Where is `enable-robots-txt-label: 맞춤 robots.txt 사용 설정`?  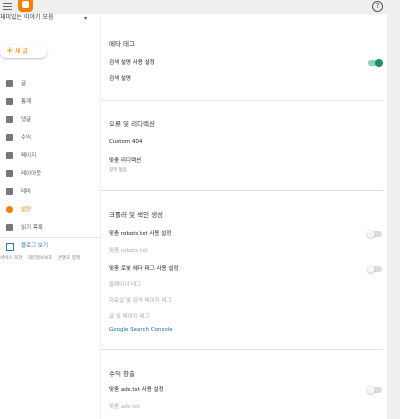 enable-robots-txt-label: 맞춤 robots.txt 사용 설정 is located at coordinates (140, 234).